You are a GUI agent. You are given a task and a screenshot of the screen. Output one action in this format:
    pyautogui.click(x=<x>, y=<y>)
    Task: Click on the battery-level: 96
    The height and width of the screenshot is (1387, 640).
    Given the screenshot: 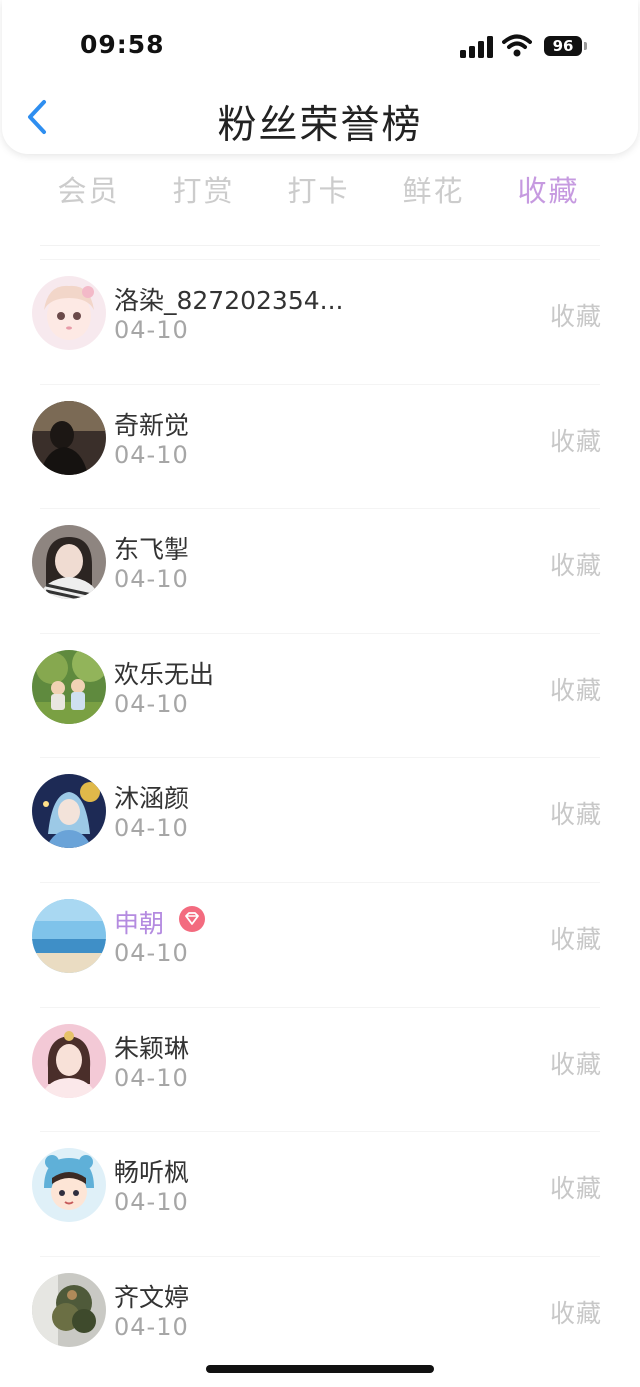 What is the action you would take?
    pyautogui.click(x=563, y=46)
    